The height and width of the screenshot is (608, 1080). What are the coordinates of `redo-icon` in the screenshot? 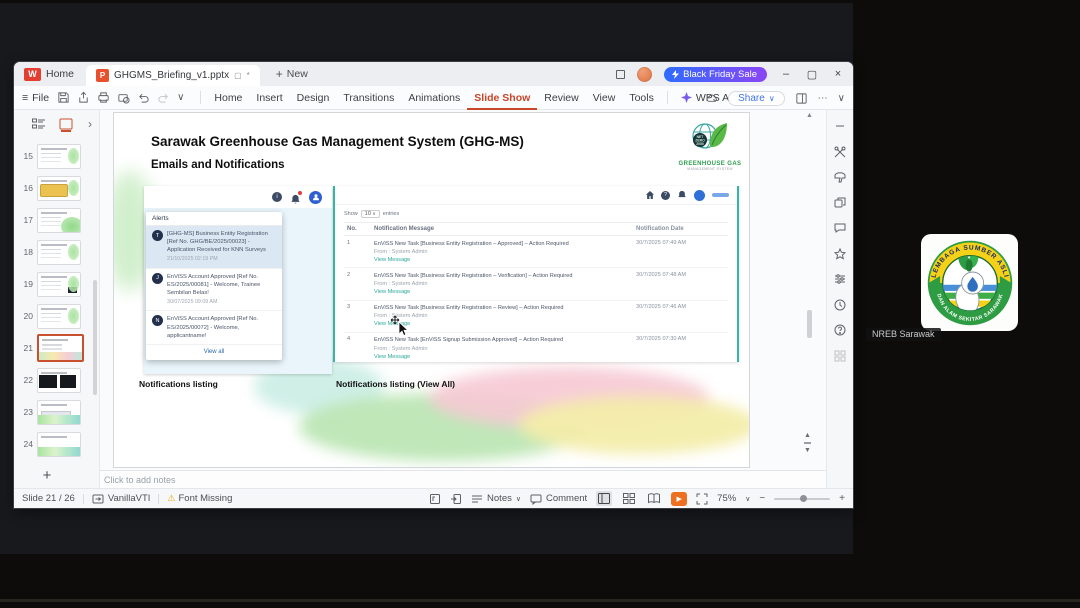 It's located at (163, 97).